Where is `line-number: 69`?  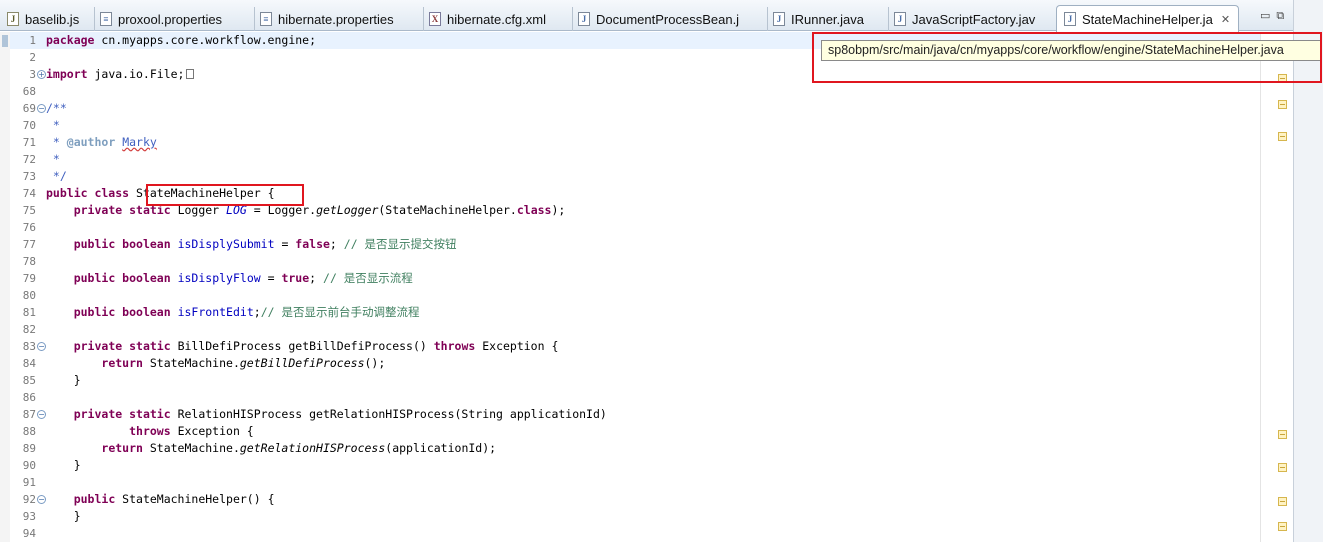
line-number: 69 is located at coordinates (29, 108).